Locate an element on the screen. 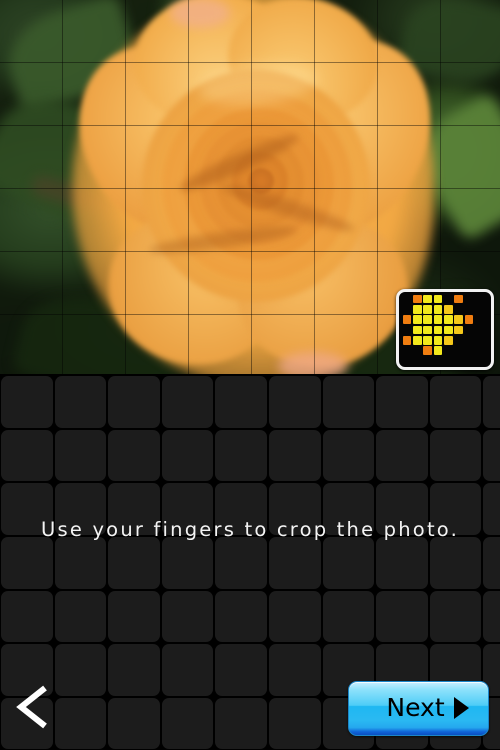  next-button-label: Next is located at coordinates (415, 707).